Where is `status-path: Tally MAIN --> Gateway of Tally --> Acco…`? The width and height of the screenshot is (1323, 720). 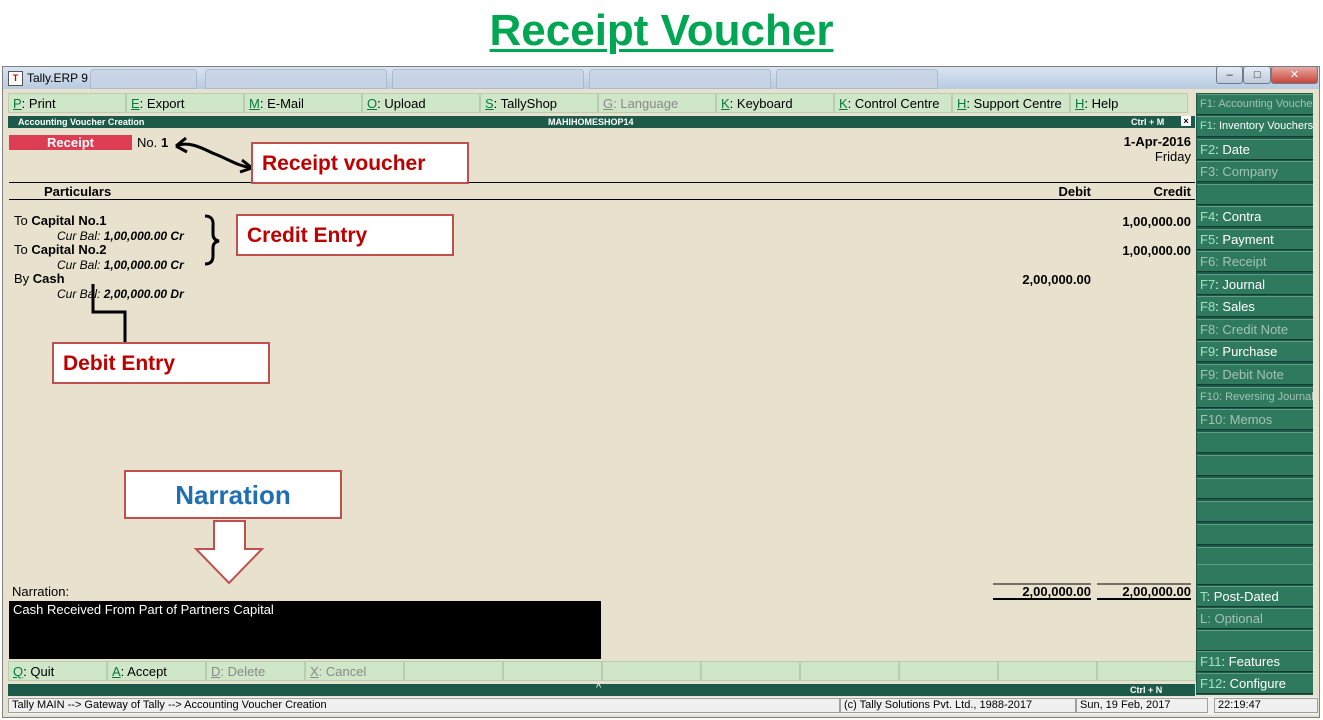 status-path: Tally MAIN --> Gateway of Tally --> Acco… is located at coordinates (424, 705).